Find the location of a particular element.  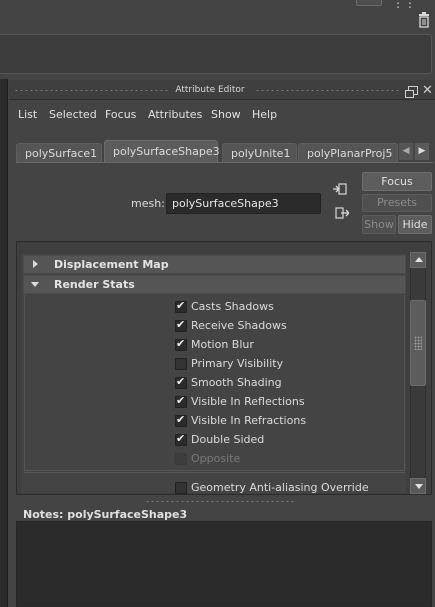

mesh-label: mesh: is located at coordinates (148, 203).